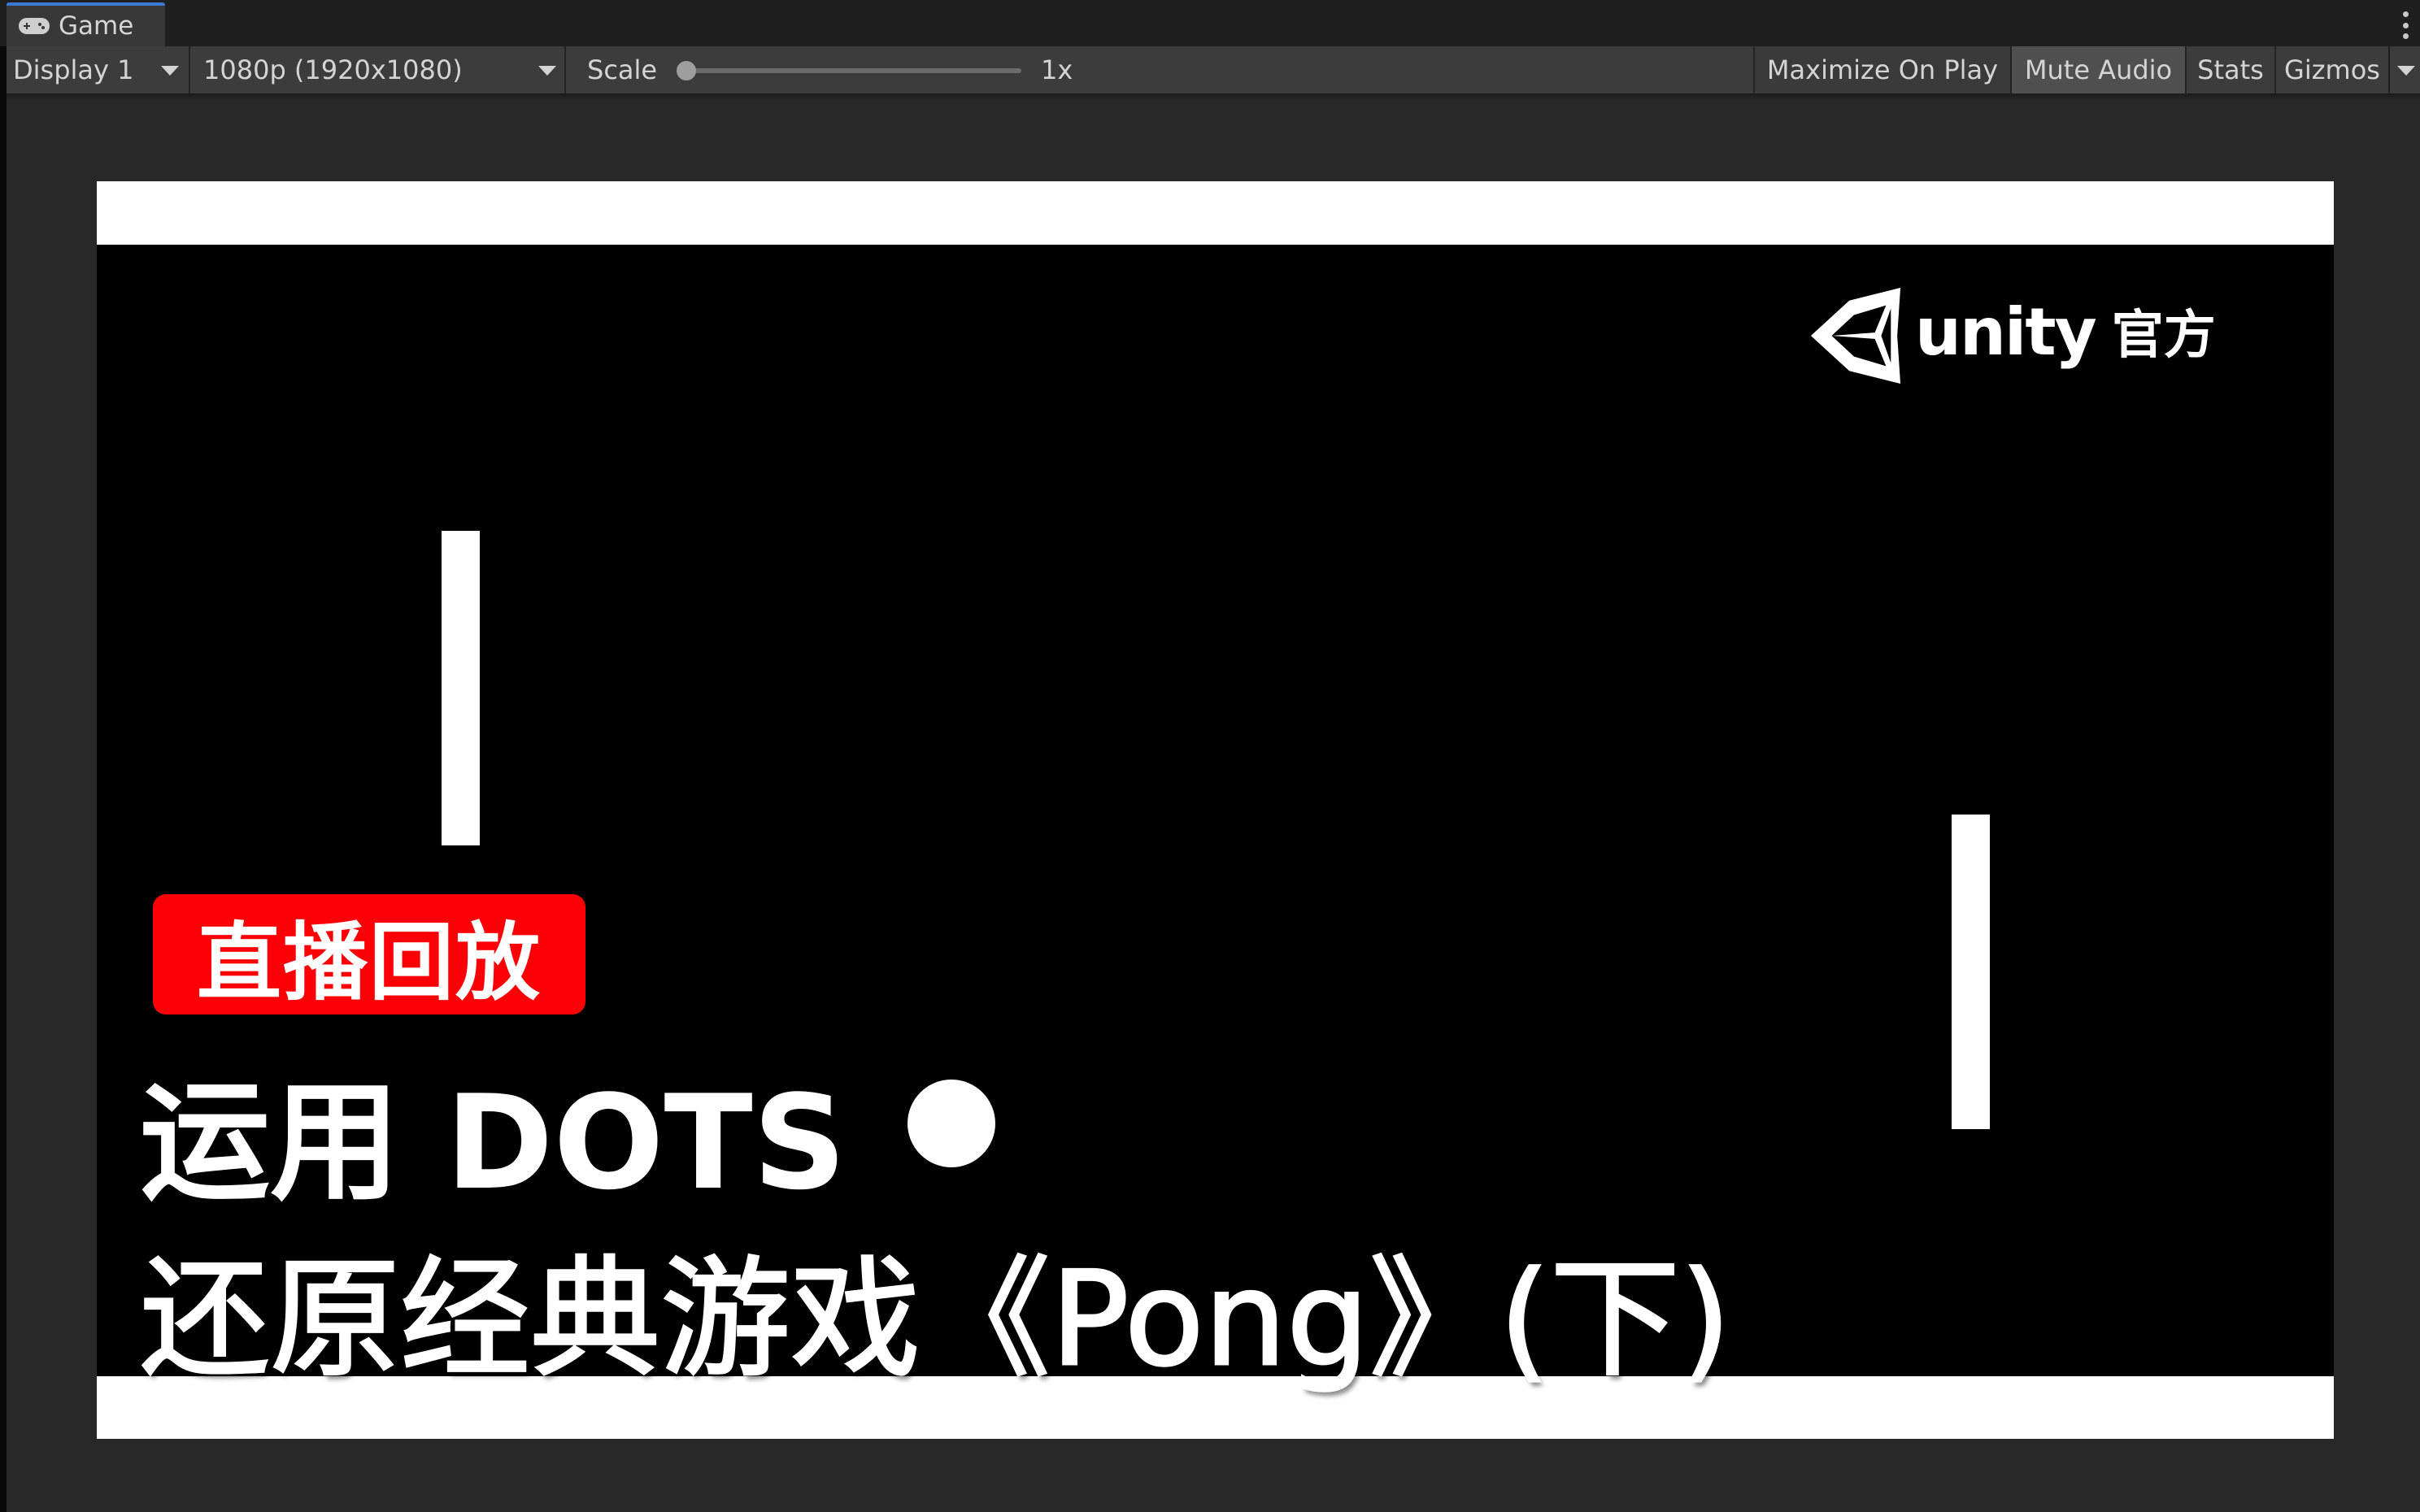  I want to click on gizmos-dropdown, so click(2406, 69).